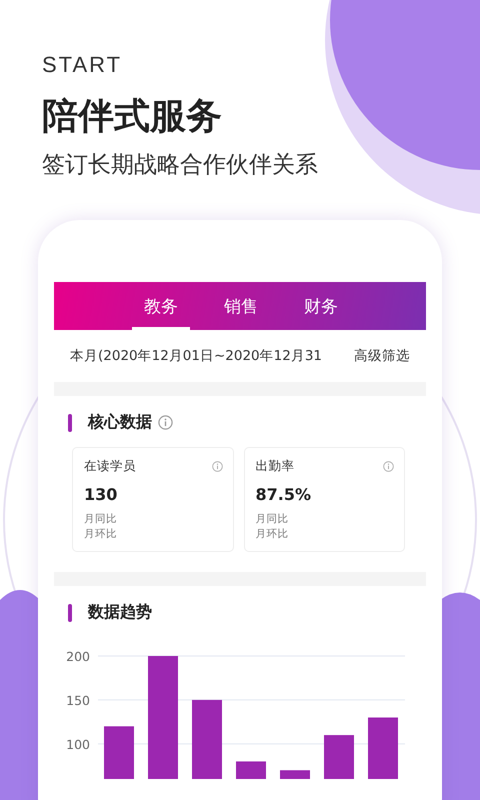  Describe the element at coordinates (101, 494) in the screenshot. I see `stat-value: 130` at that location.